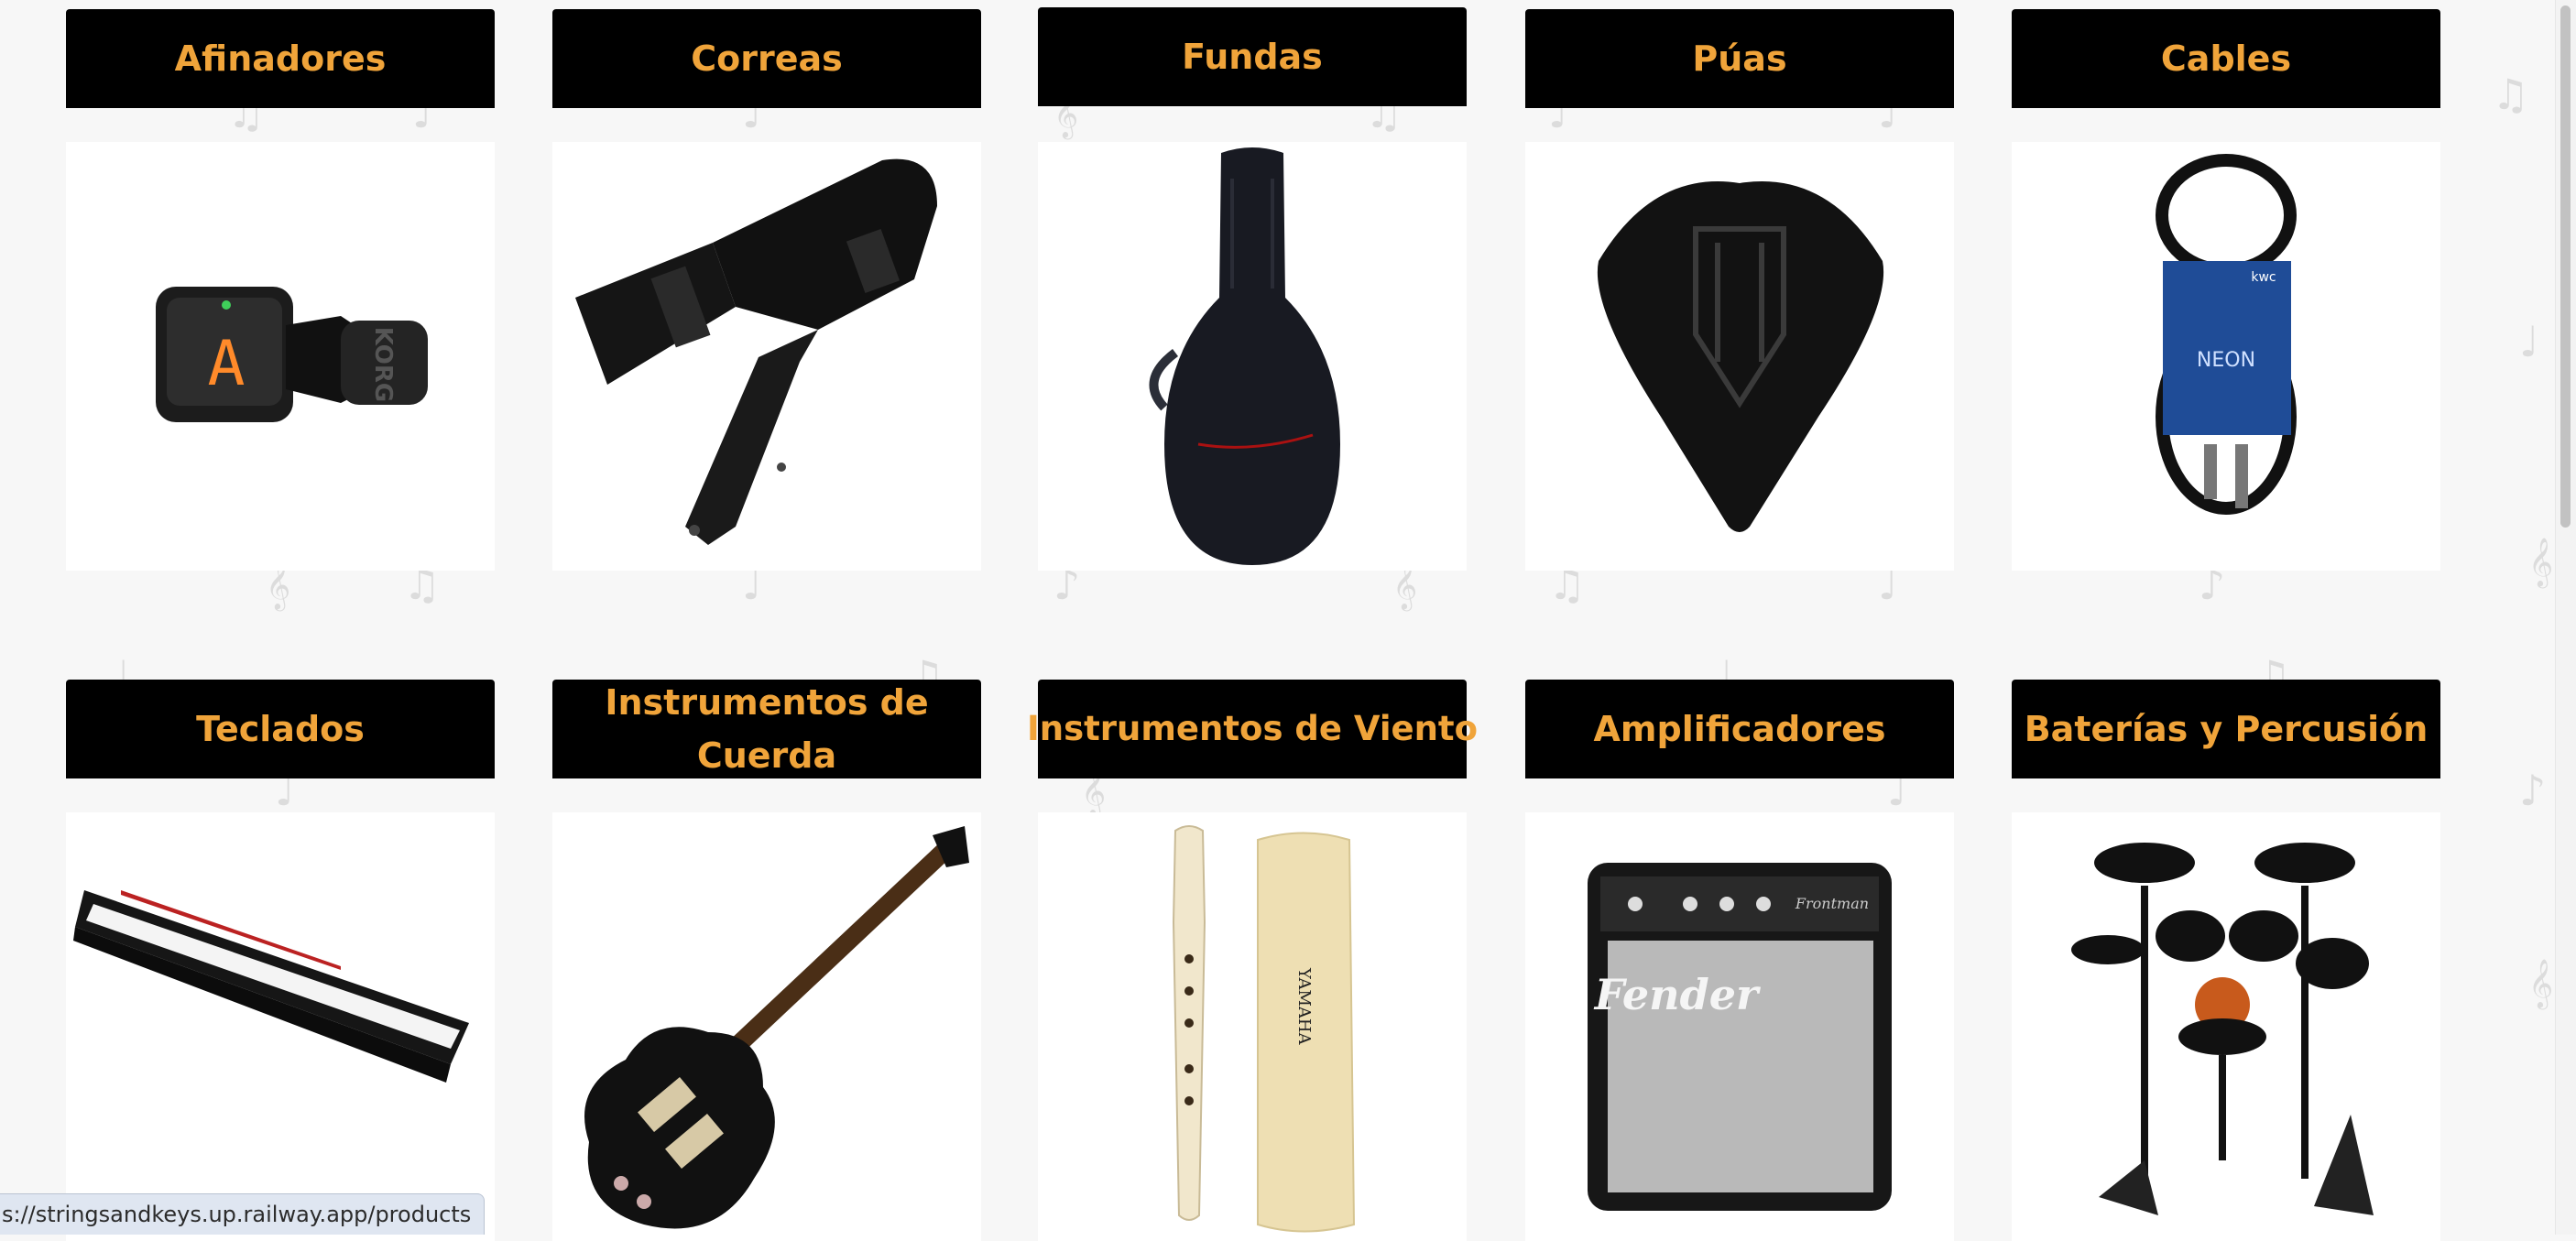 This screenshot has width=2576, height=1241. I want to click on category-title: Teclados, so click(281, 729).